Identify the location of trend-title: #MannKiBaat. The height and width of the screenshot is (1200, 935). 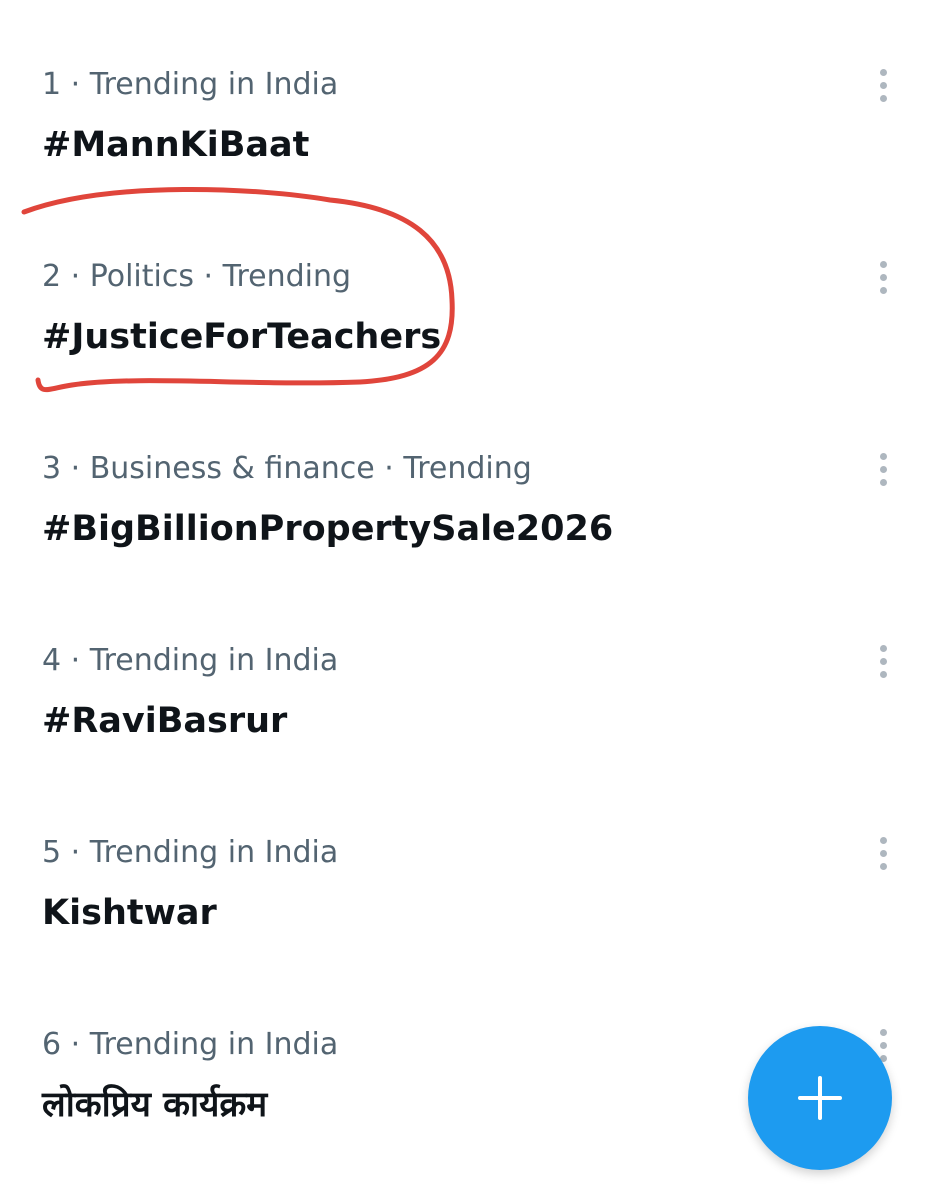
(175, 145).